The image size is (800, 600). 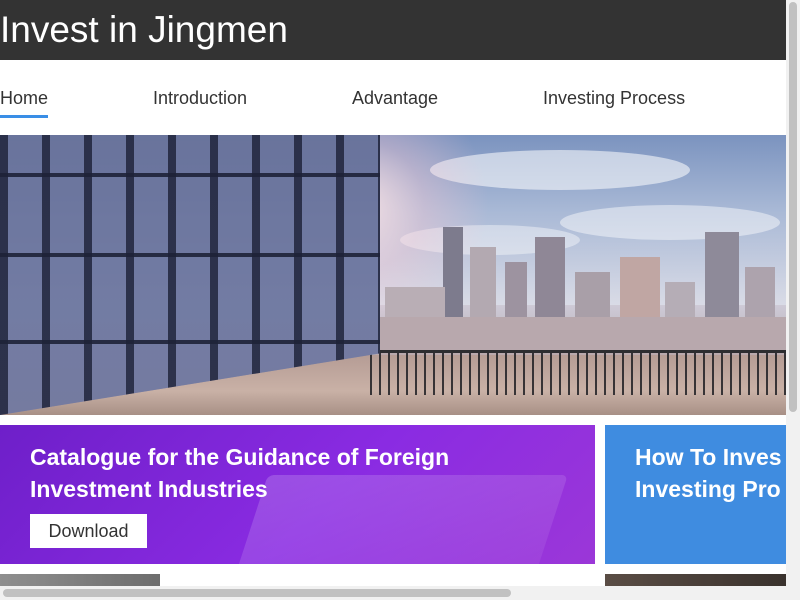 What do you see at coordinates (393, 30) in the screenshot?
I see `site-header: Invest in Jingmen` at bounding box center [393, 30].